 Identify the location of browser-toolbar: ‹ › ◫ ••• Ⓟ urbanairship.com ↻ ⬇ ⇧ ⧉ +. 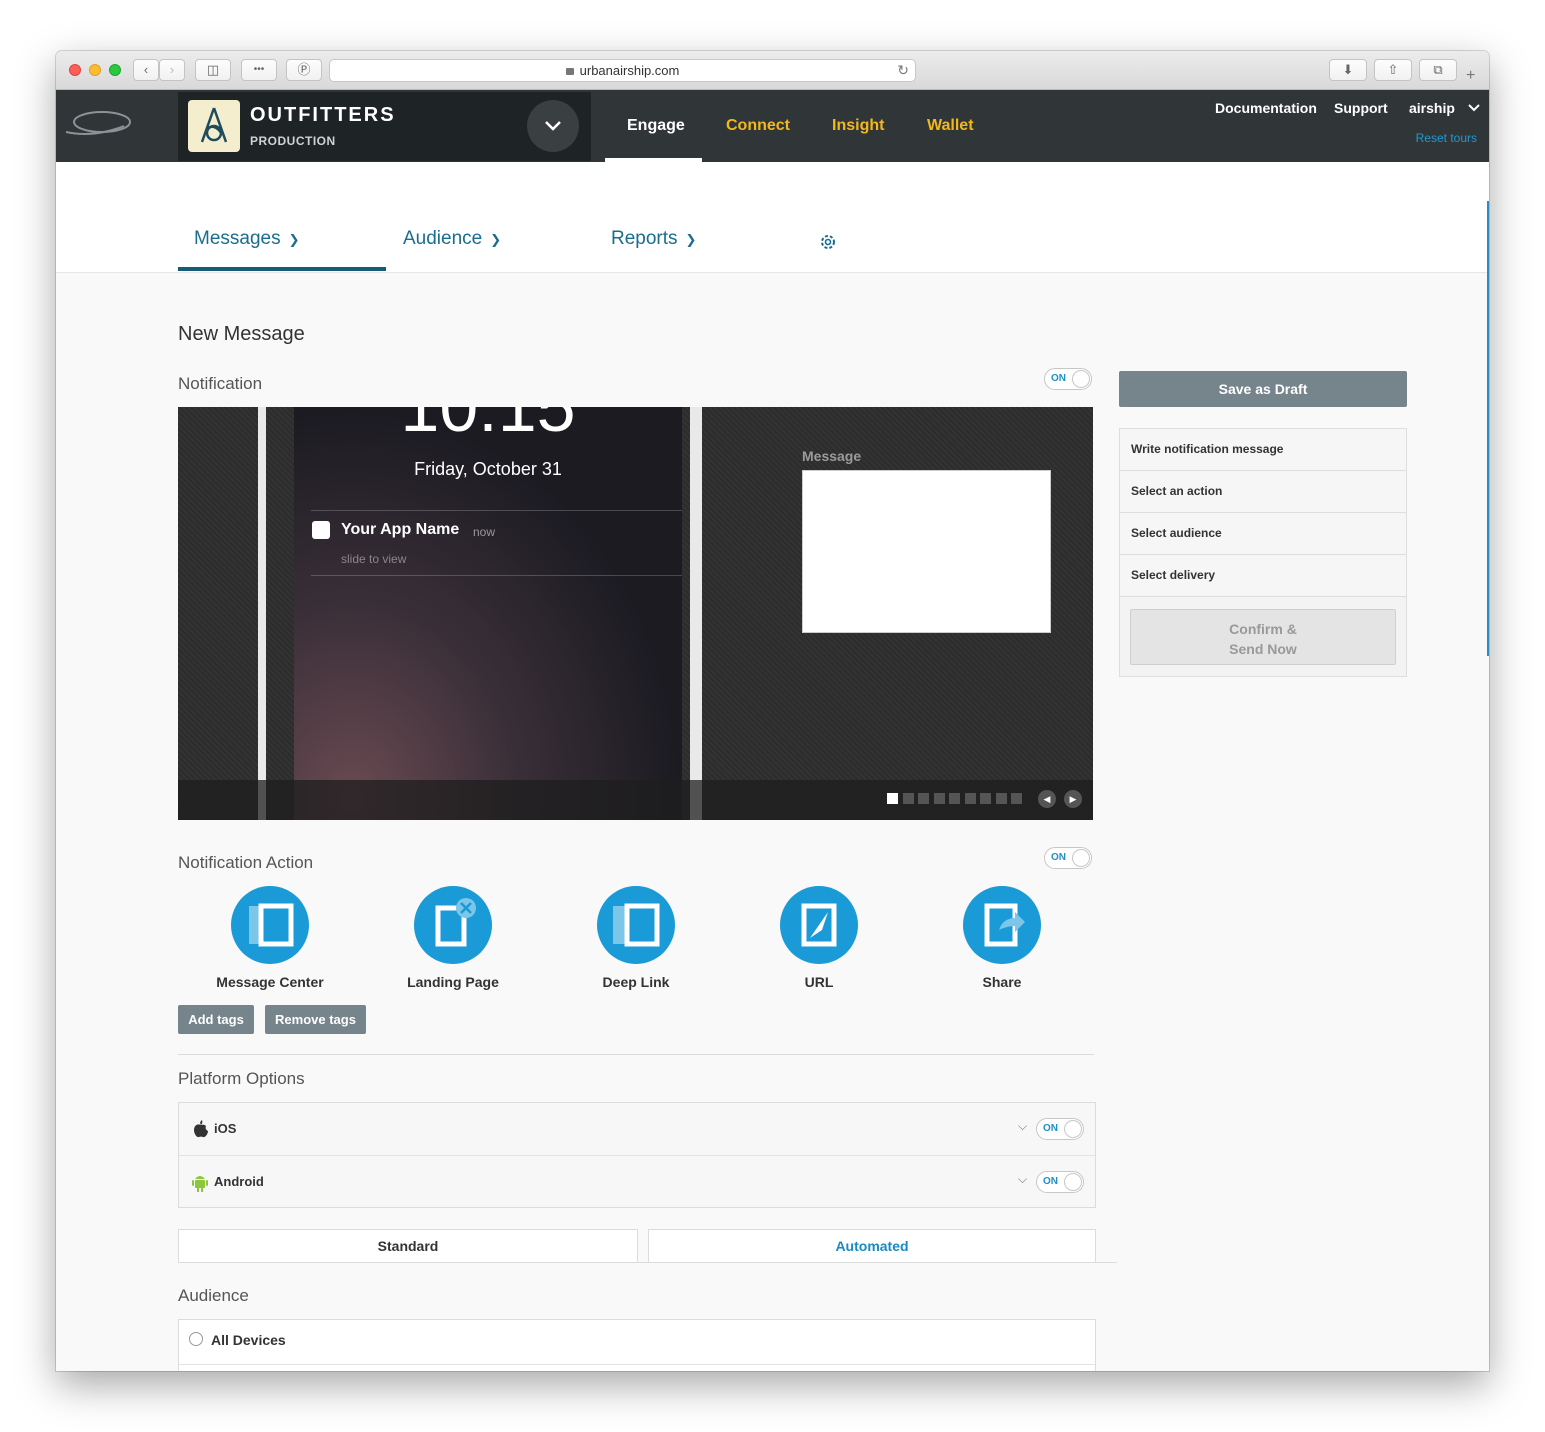
(772, 70).